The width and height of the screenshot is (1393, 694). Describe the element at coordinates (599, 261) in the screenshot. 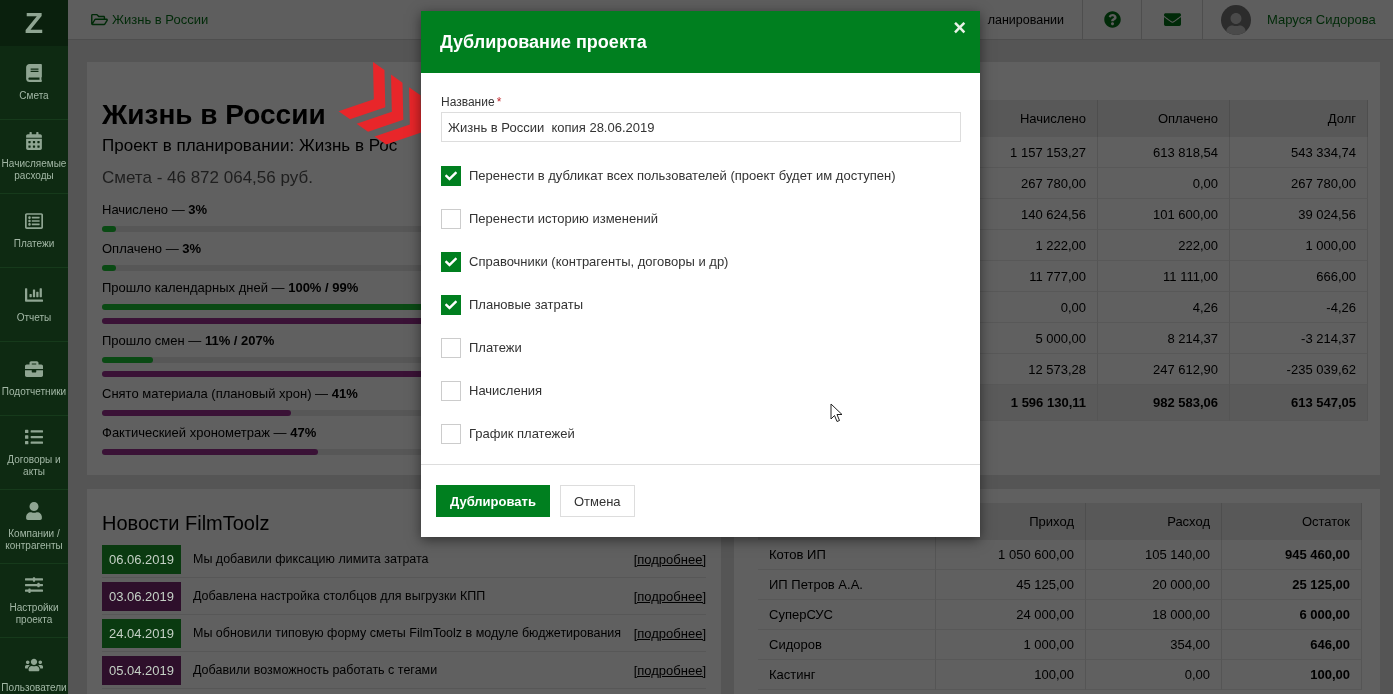

I see `checkbox-label: Справочники (контрагенты, договоры и др)` at that location.